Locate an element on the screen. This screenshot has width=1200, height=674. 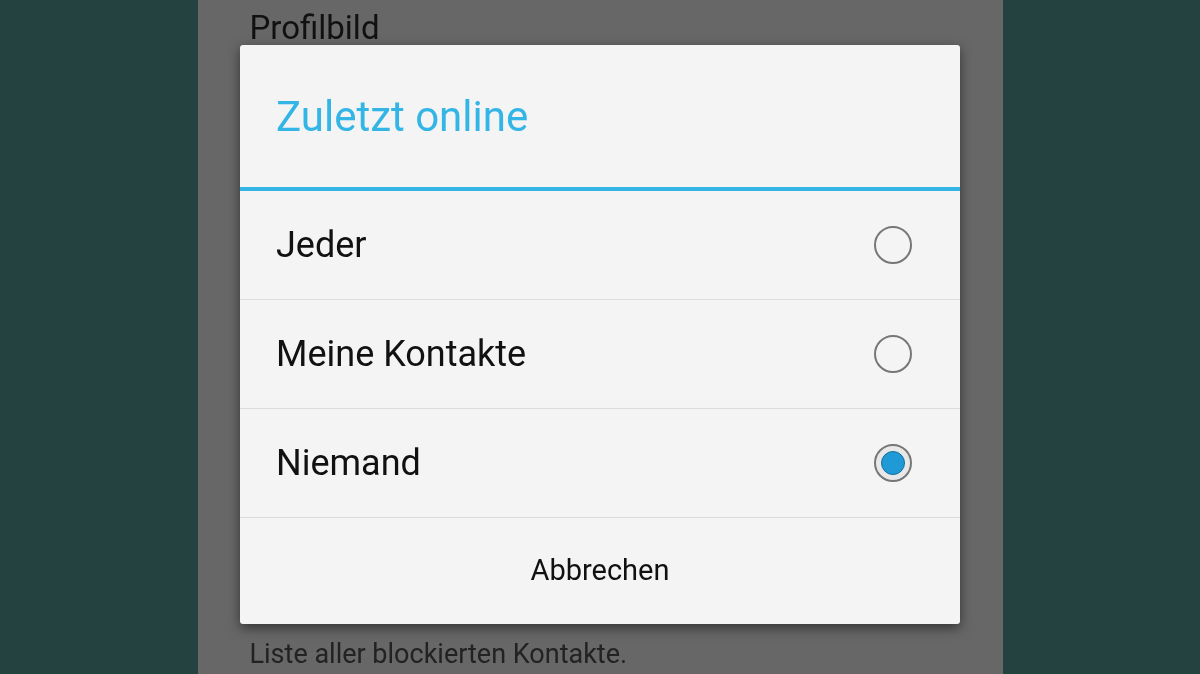
dialog-title: Zuletzt online is located at coordinates (402, 116).